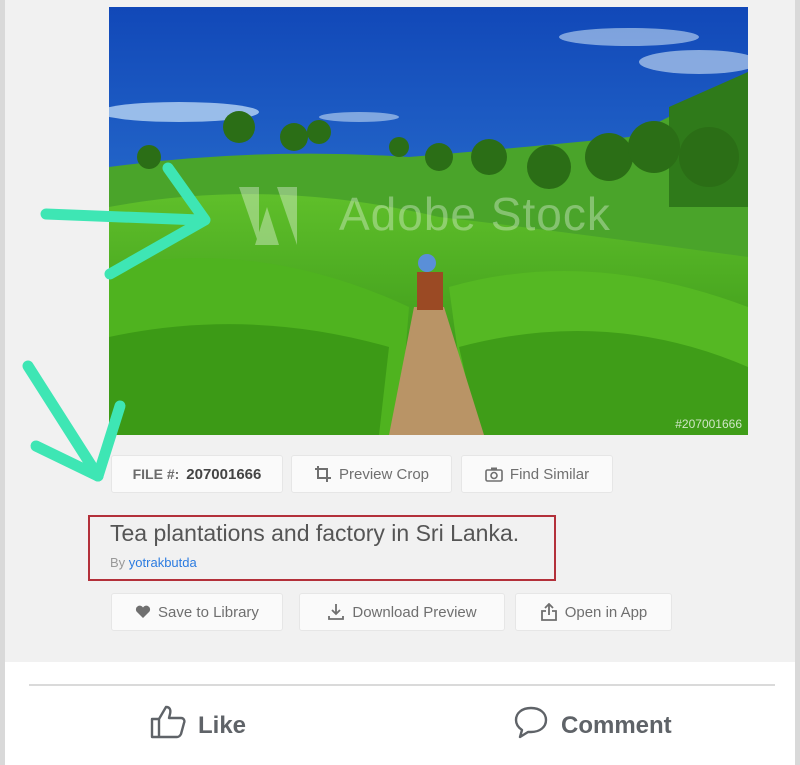 This screenshot has height=765, width=800. I want to click on author-by-label: By, so click(118, 562).